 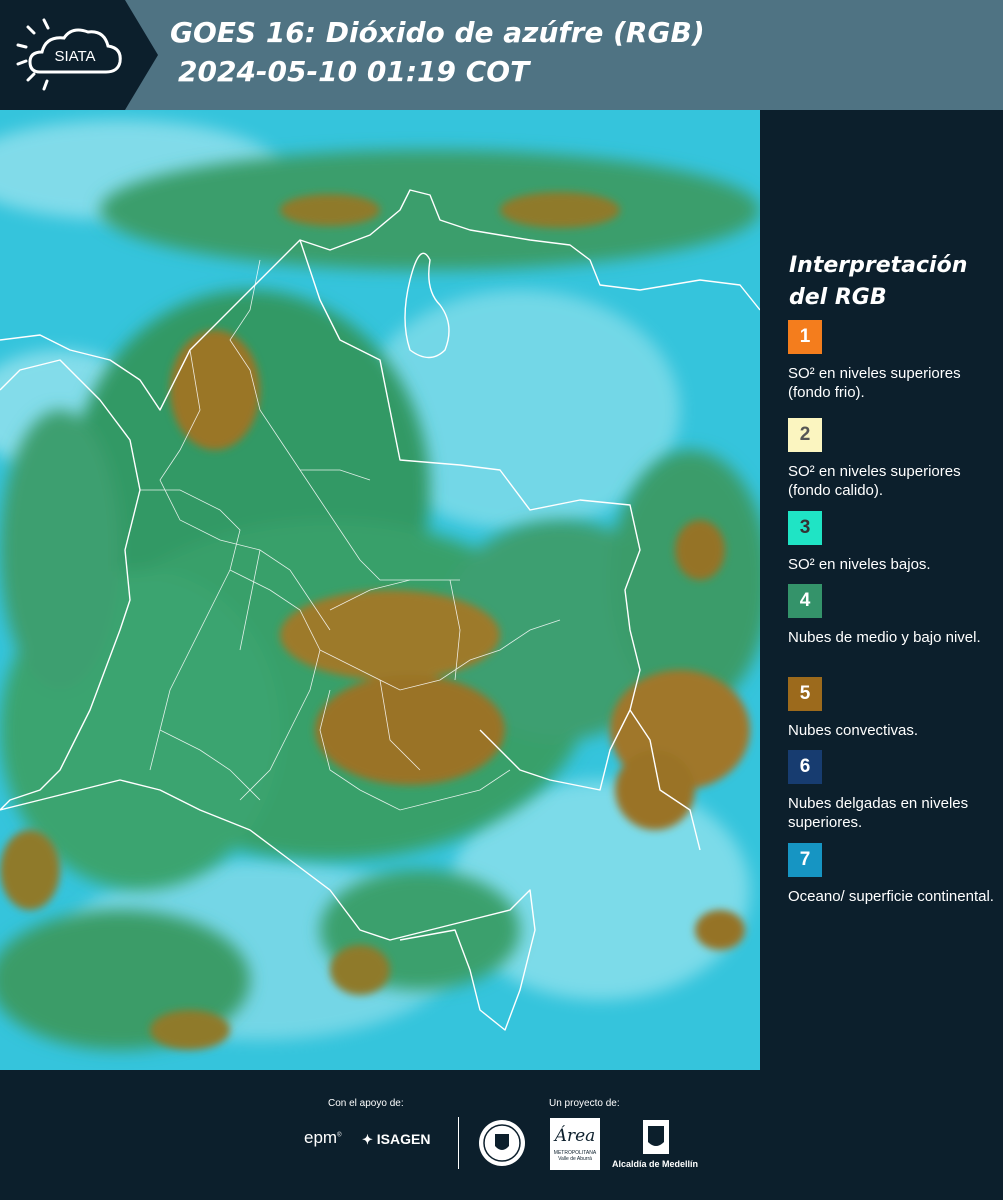 I want to click on footer-divider, so click(x=458, y=1143).